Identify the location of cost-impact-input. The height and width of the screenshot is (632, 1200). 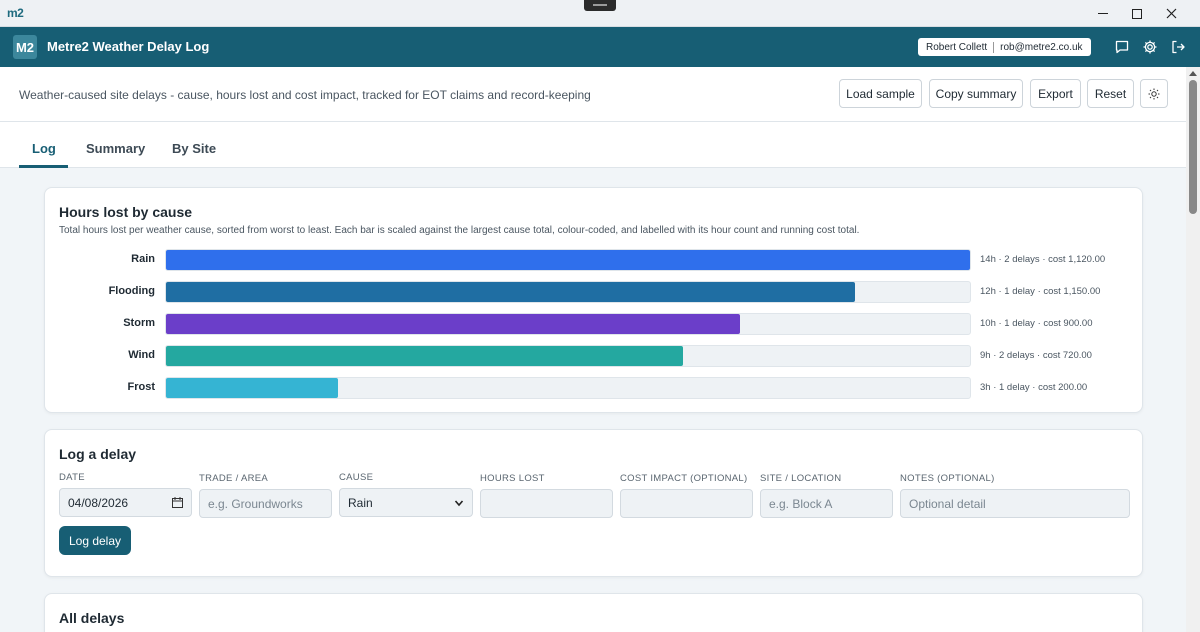
(686, 503).